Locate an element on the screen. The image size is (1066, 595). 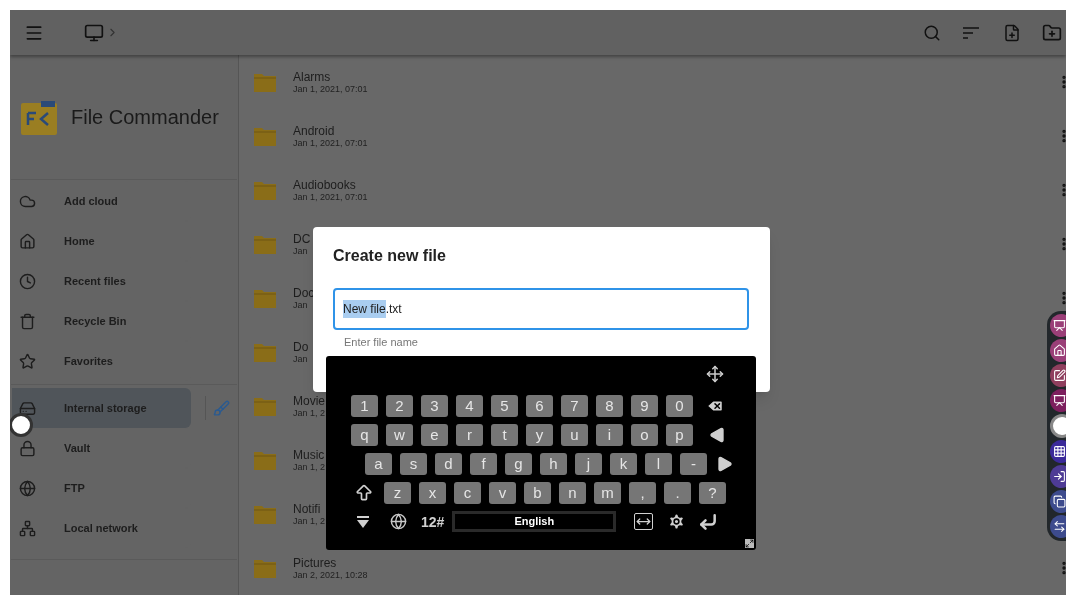
keyboard-key: 3 is located at coordinates (434, 405).